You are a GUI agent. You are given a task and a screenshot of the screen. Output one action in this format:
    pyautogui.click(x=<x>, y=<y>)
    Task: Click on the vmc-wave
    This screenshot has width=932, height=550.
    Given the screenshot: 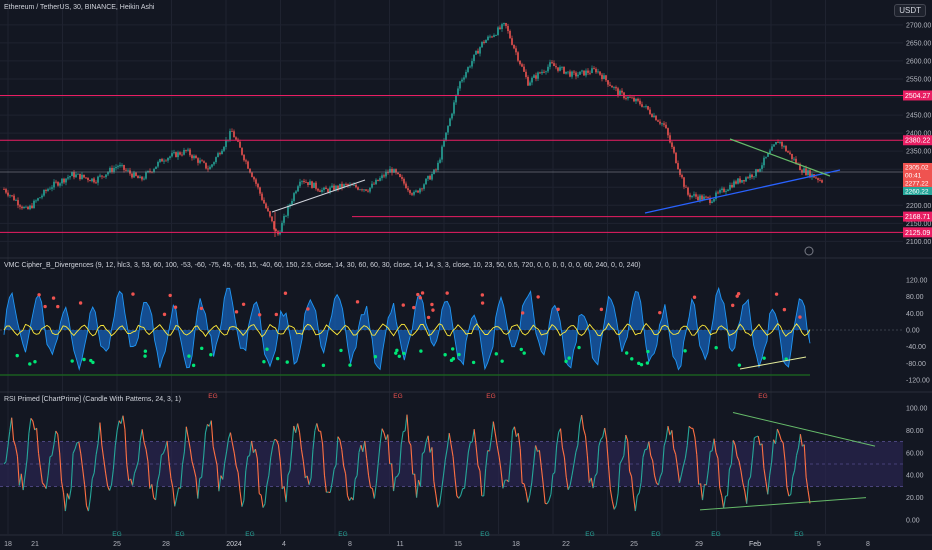 What is the action you would take?
    pyautogui.click(x=407, y=329)
    